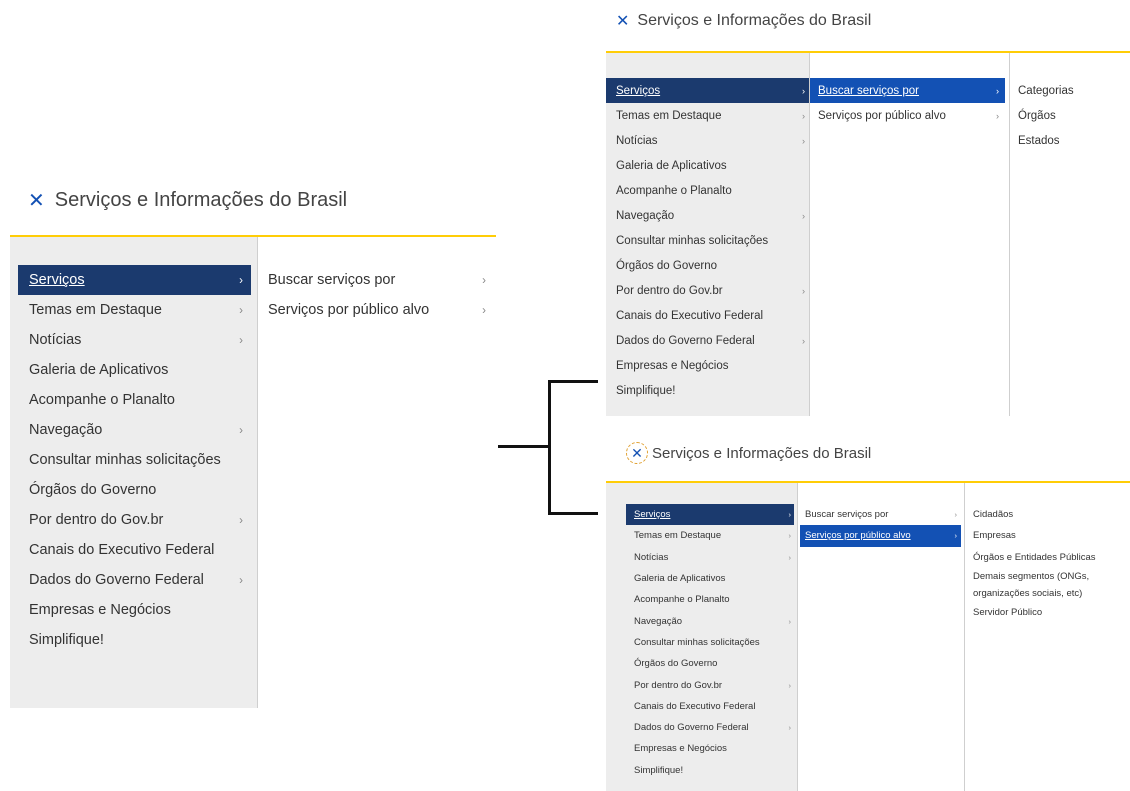 This screenshot has height=791, width=1130. What do you see at coordinates (1047, 535) in the screenshot?
I see `menu-item-empresas: Empresas` at bounding box center [1047, 535].